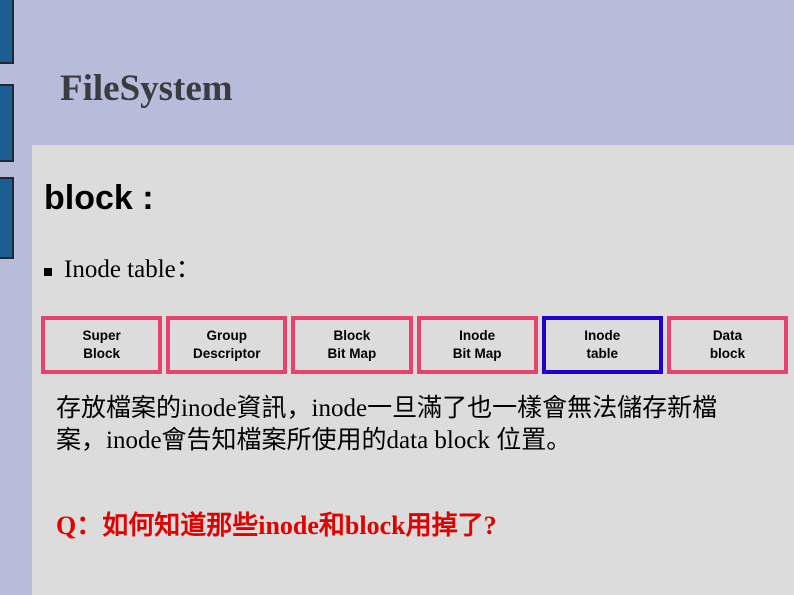 Image resolution: width=794 pixels, height=595 pixels. What do you see at coordinates (727, 345) in the screenshot?
I see `diagram-cell-data-block: Data block` at bounding box center [727, 345].